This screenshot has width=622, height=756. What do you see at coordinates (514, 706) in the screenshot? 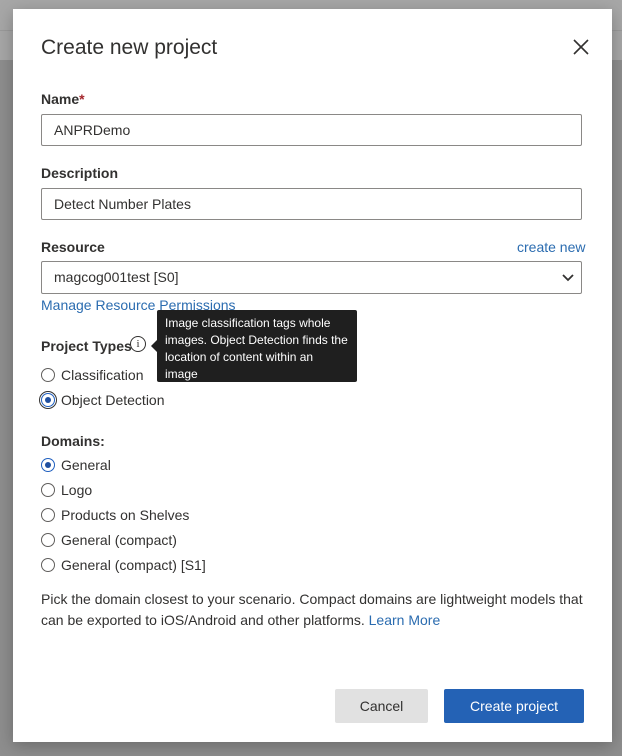
I see `create-project-button: Create project` at bounding box center [514, 706].